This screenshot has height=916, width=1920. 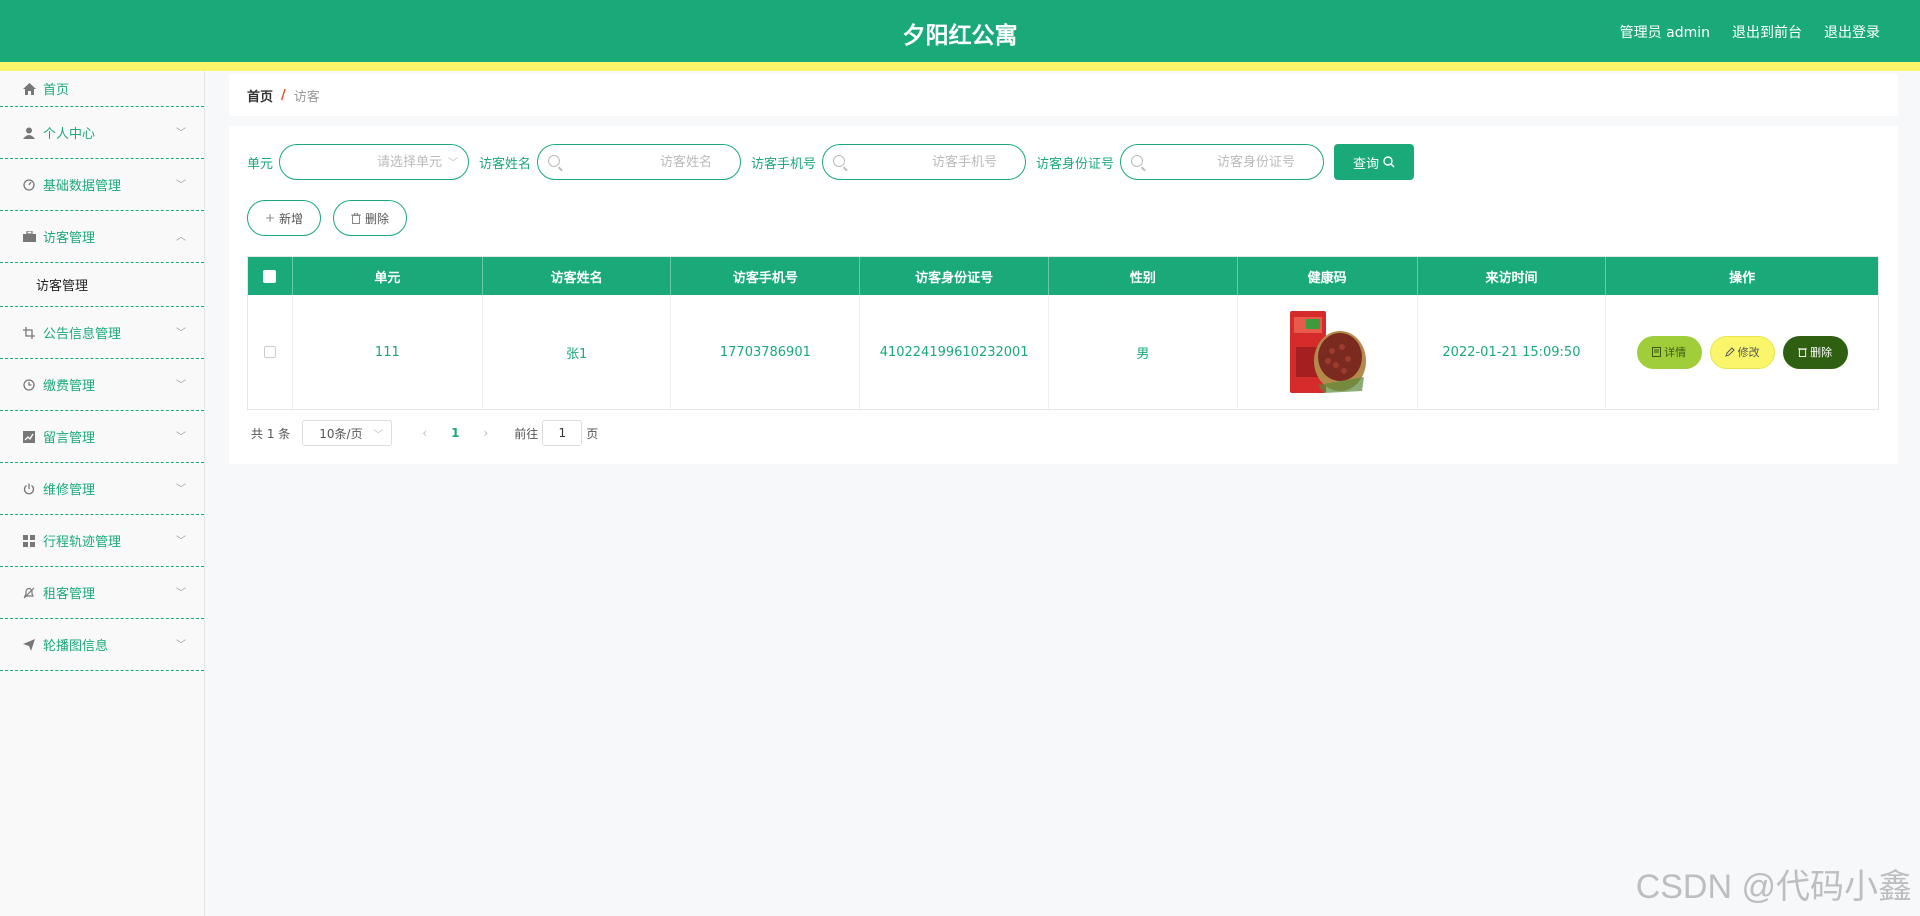 I want to click on sidebar-item-announcement: 公告信息管理 ﹀, so click(x=102, y=333).